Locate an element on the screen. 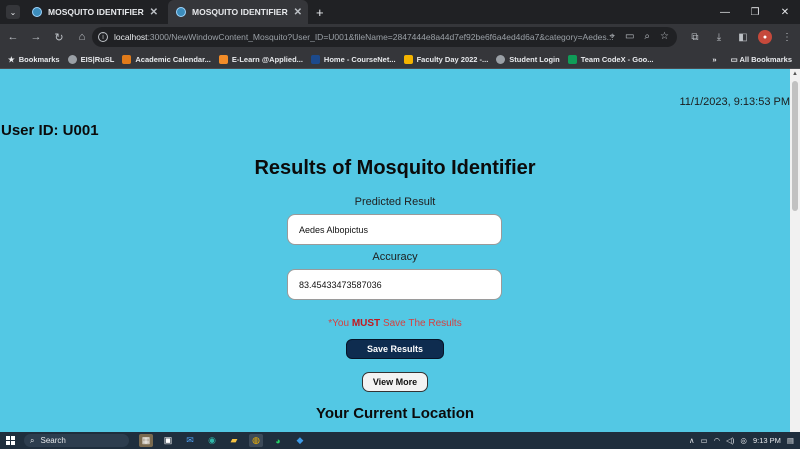 The image size is (800, 449). minimize-icon: — is located at coordinates (725, 12).